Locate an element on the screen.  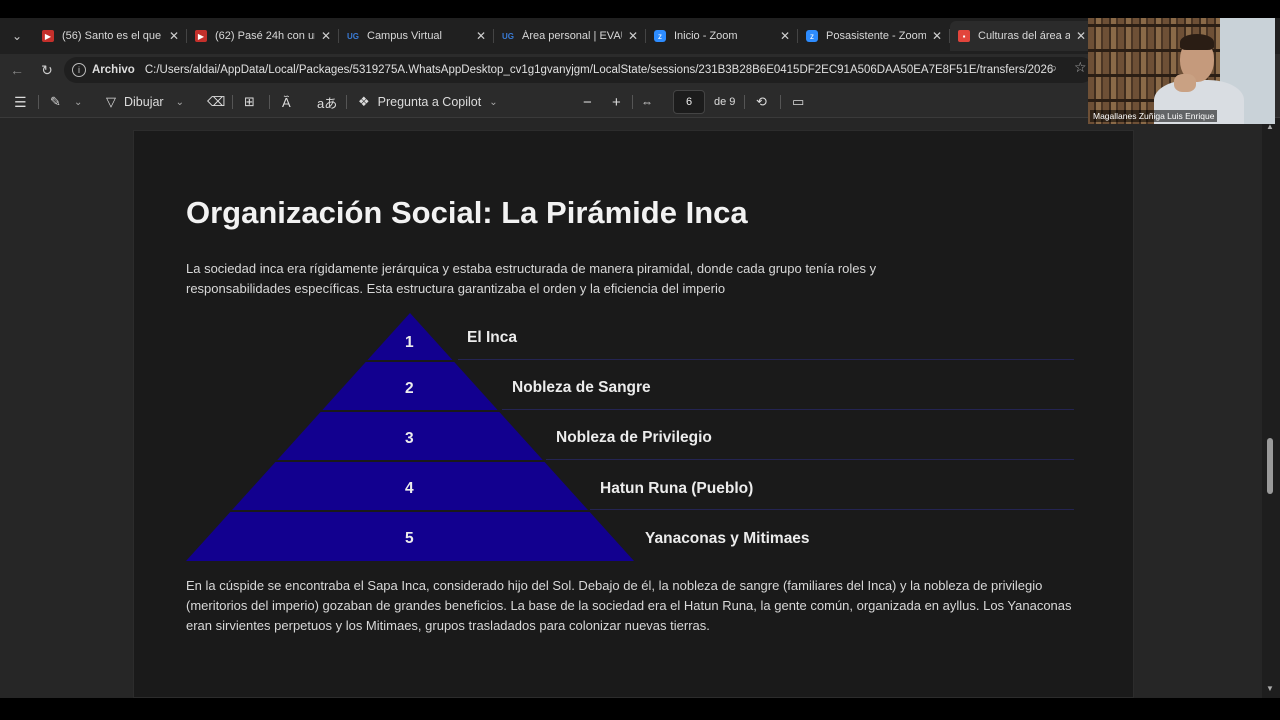
pyramid-level-label: El Inca is located at coordinates (492, 337).